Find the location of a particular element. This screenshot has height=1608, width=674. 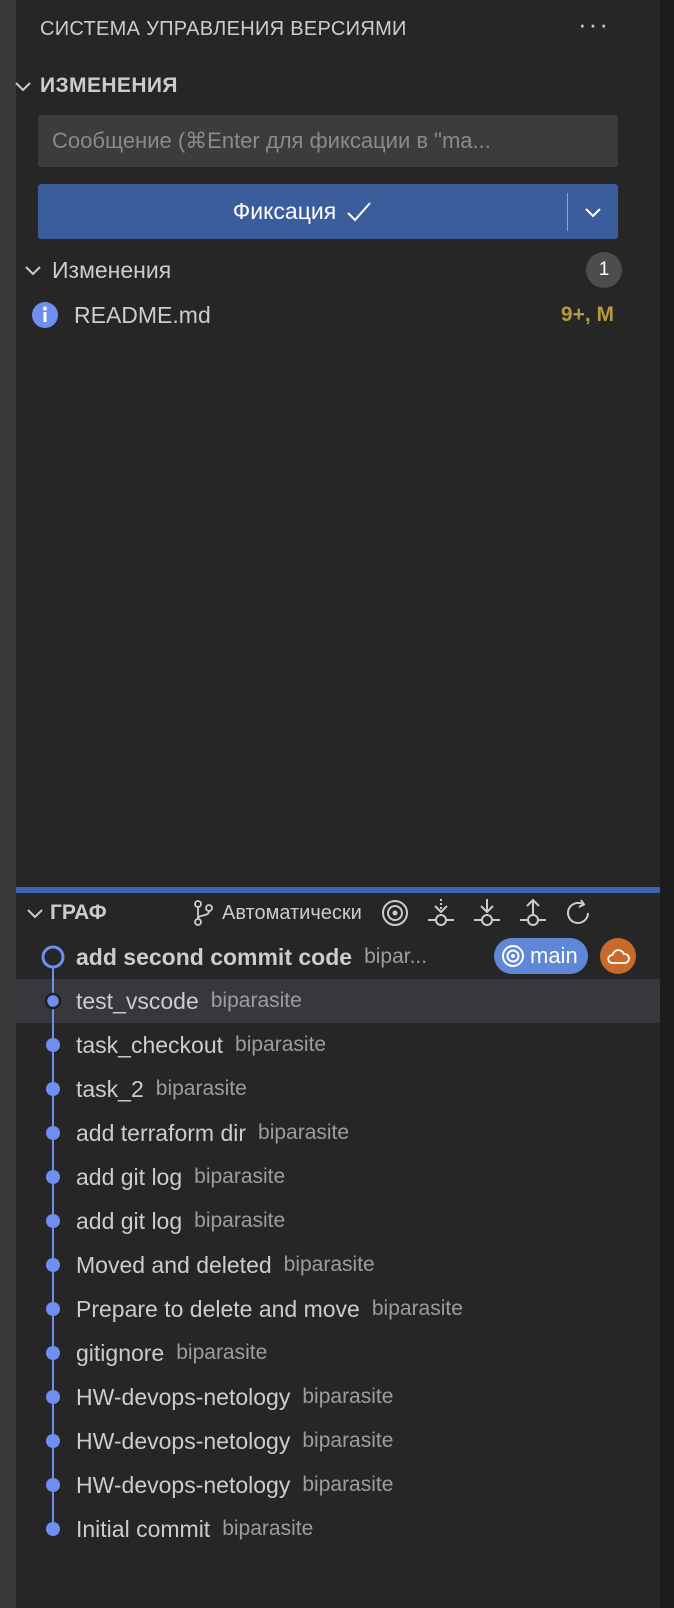

branch-badge: main is located at coordinates (541, 956).